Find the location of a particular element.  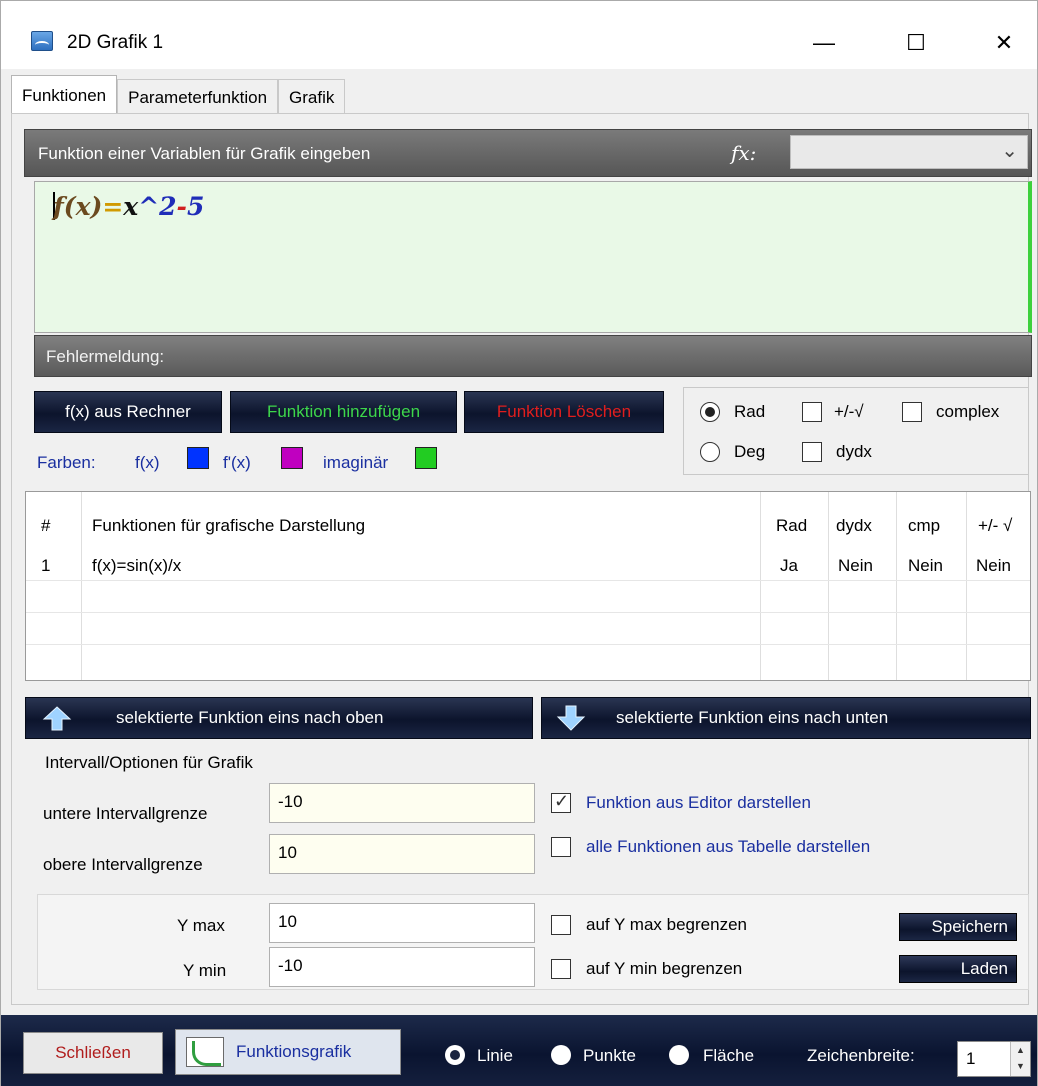

fx-dropdown is located at coordinates (909, 152).